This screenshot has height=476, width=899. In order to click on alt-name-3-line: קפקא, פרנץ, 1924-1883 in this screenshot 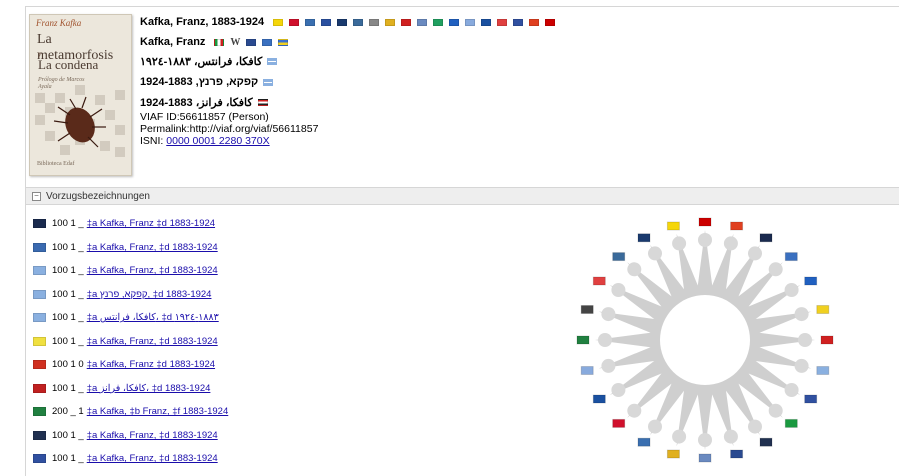, I will do `click(207, 82)`.